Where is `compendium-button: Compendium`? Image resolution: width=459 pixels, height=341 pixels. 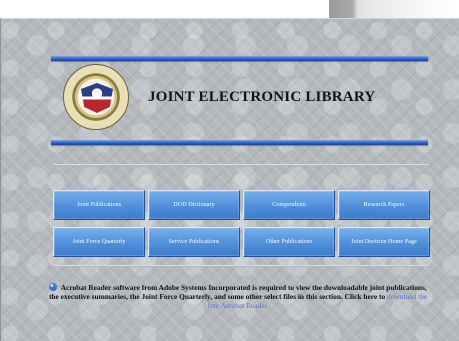 compendium-button: Compendium is located at coordinates (289, 205).